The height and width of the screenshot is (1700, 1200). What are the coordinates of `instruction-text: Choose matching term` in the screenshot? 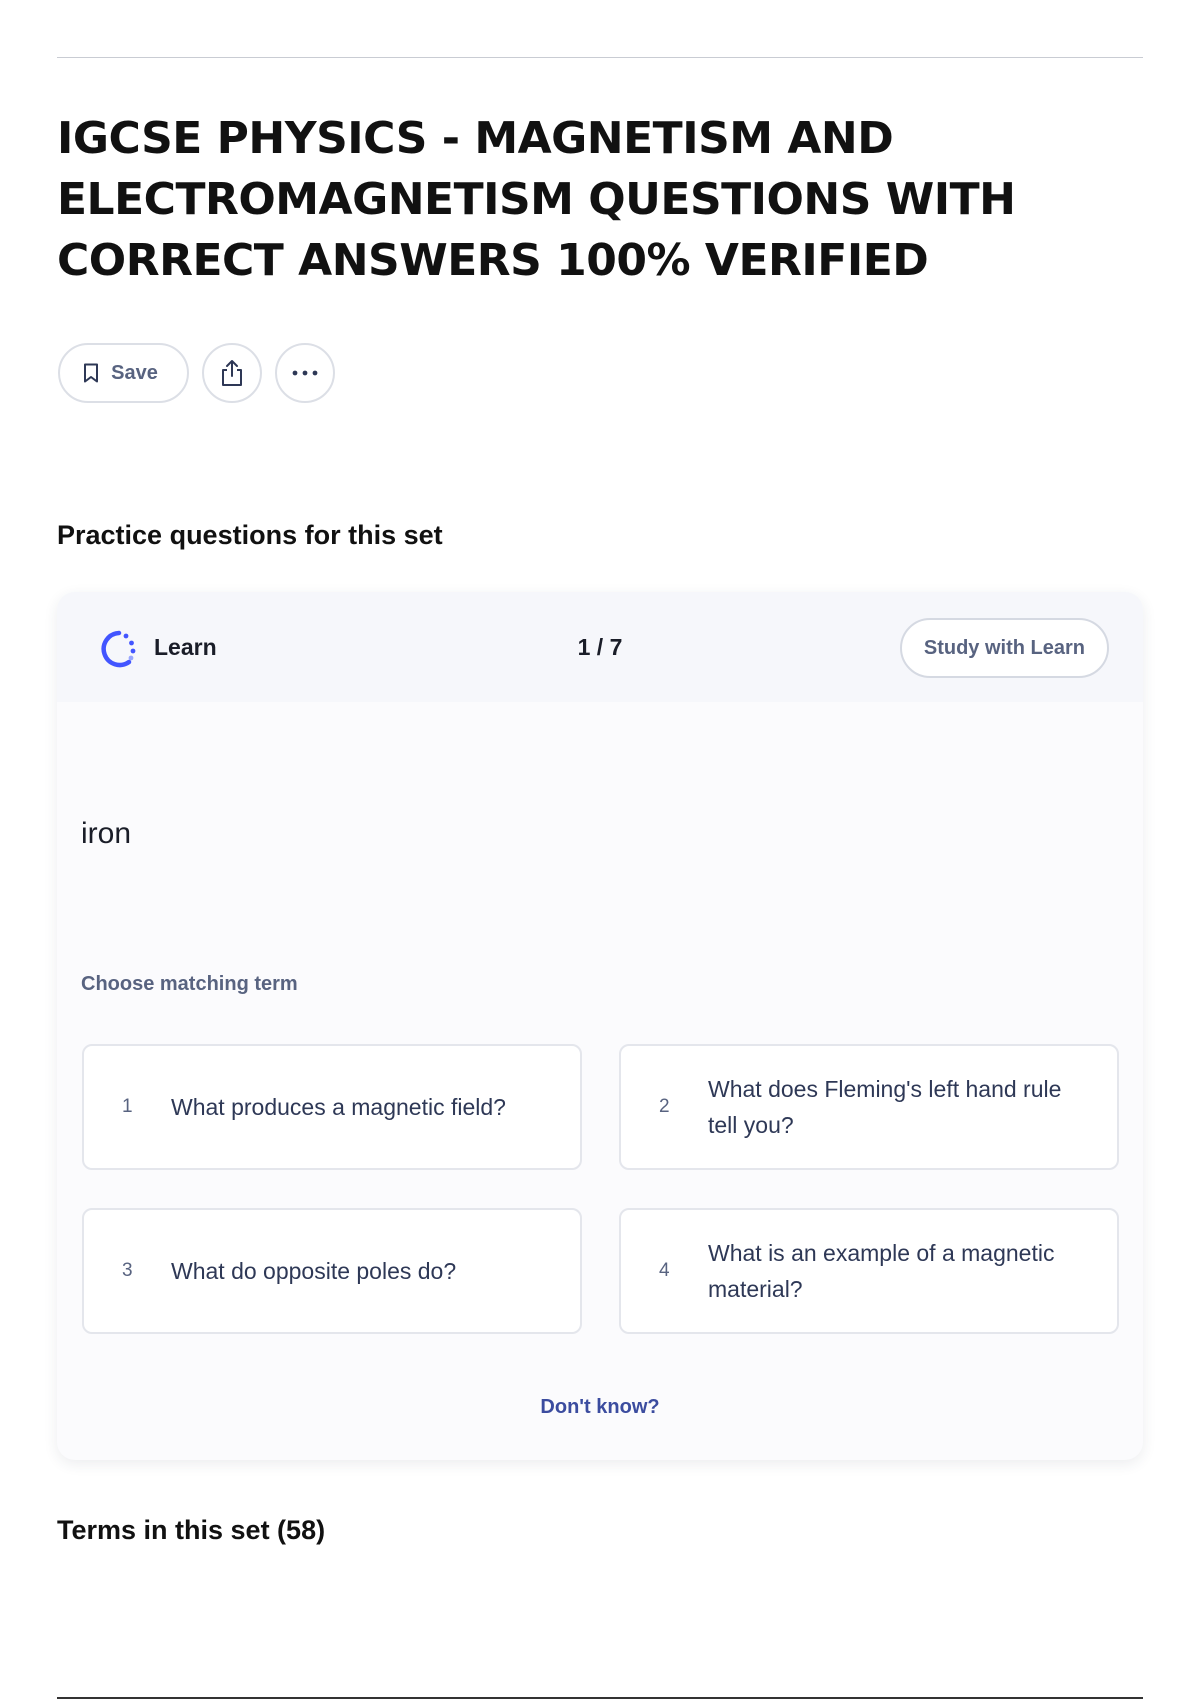 It's located at (189, 984).